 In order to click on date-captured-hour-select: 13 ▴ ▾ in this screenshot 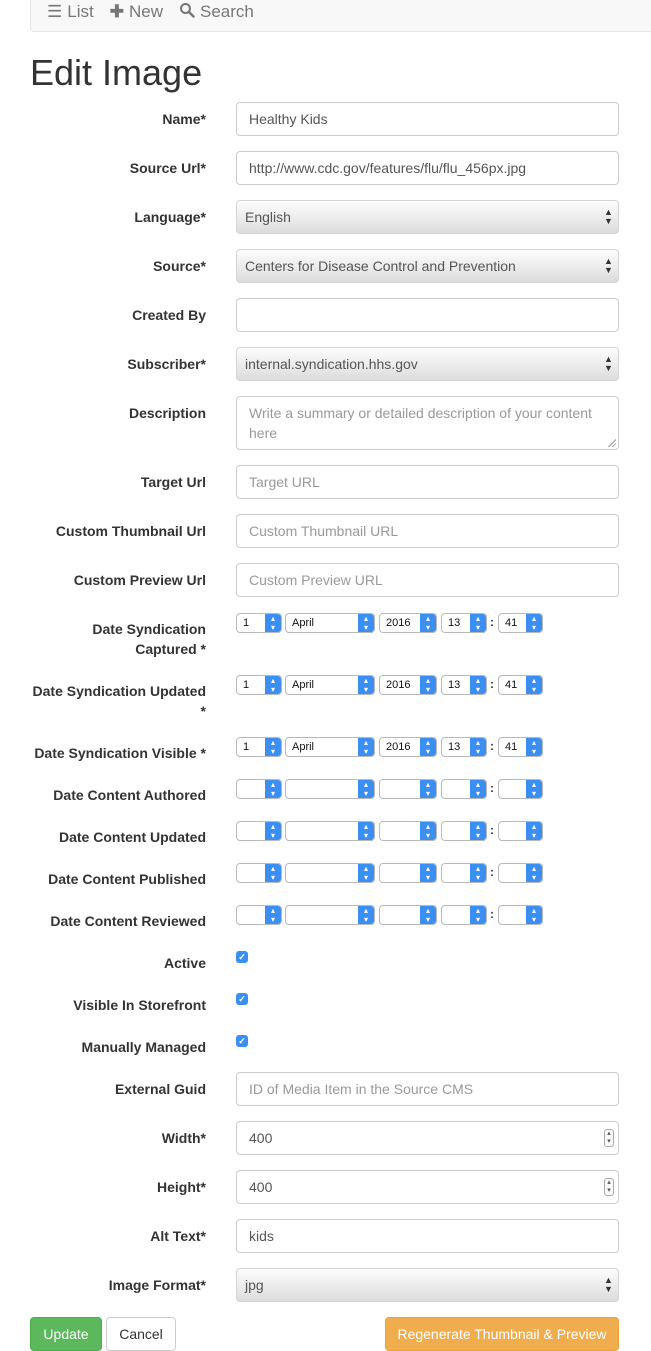, I will do `click(464, 623)`.